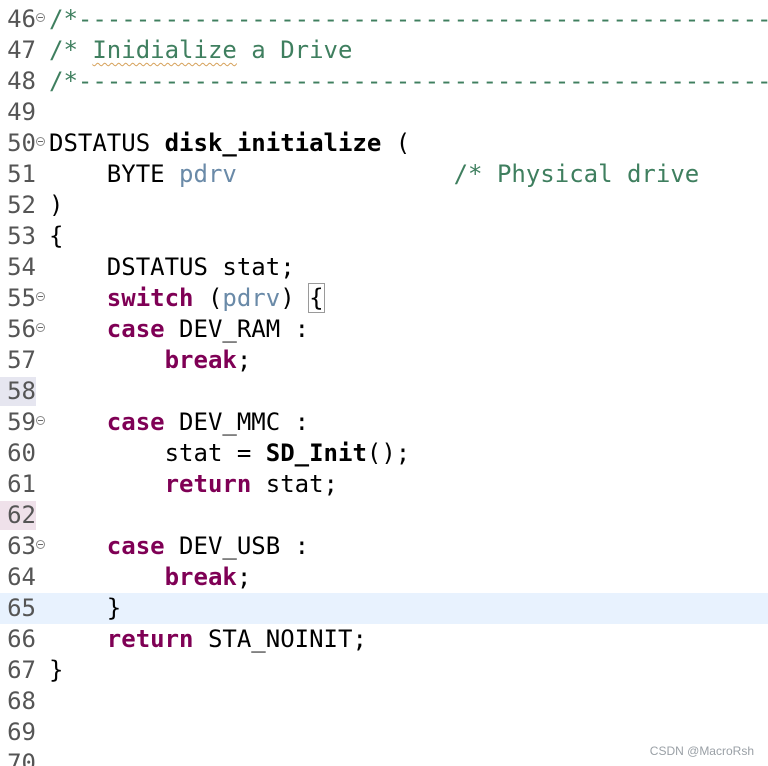 The height and width of the screenshot is (766, 768). Describe the element at coordinates (384, 267) in the screenshot. I see `code-line-54: 54 DSTATUS stat;` at that location.